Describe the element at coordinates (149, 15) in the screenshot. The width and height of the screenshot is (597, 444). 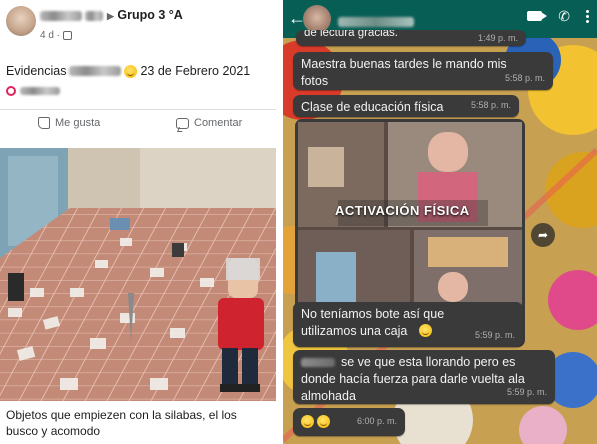
I see `group-name: Grupo 3 °A` at that location.